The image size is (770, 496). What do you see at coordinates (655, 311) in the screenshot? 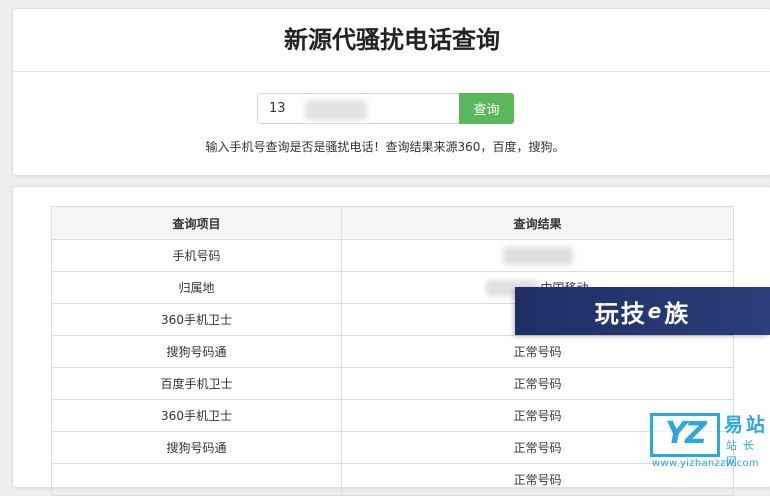
I see `watermark-banner-e: e` at bounding box center [655, 311].